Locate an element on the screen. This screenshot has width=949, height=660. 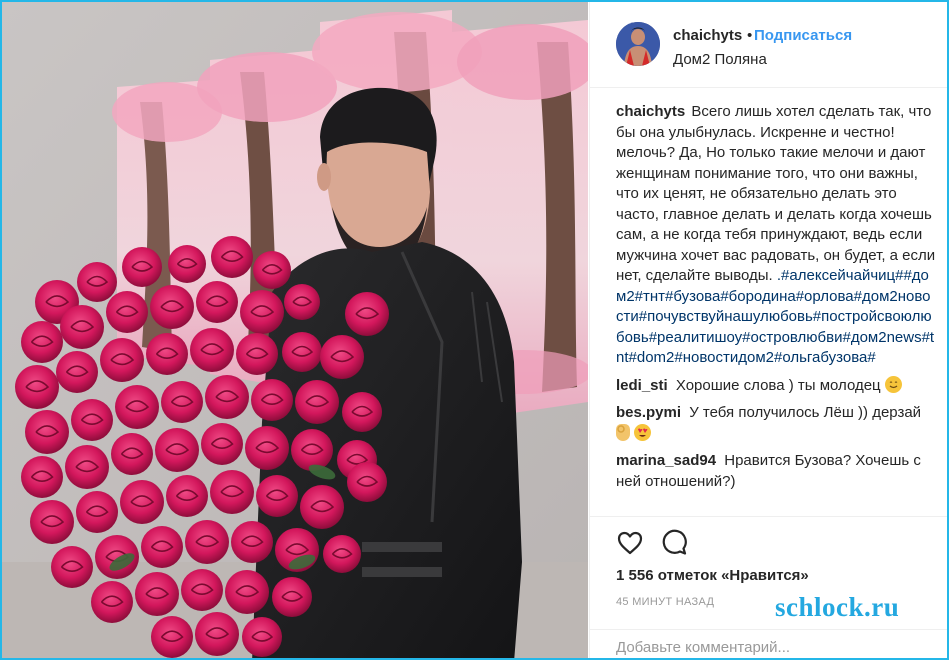
post-author-username: chaichyts is located at coordinates (707, 35).